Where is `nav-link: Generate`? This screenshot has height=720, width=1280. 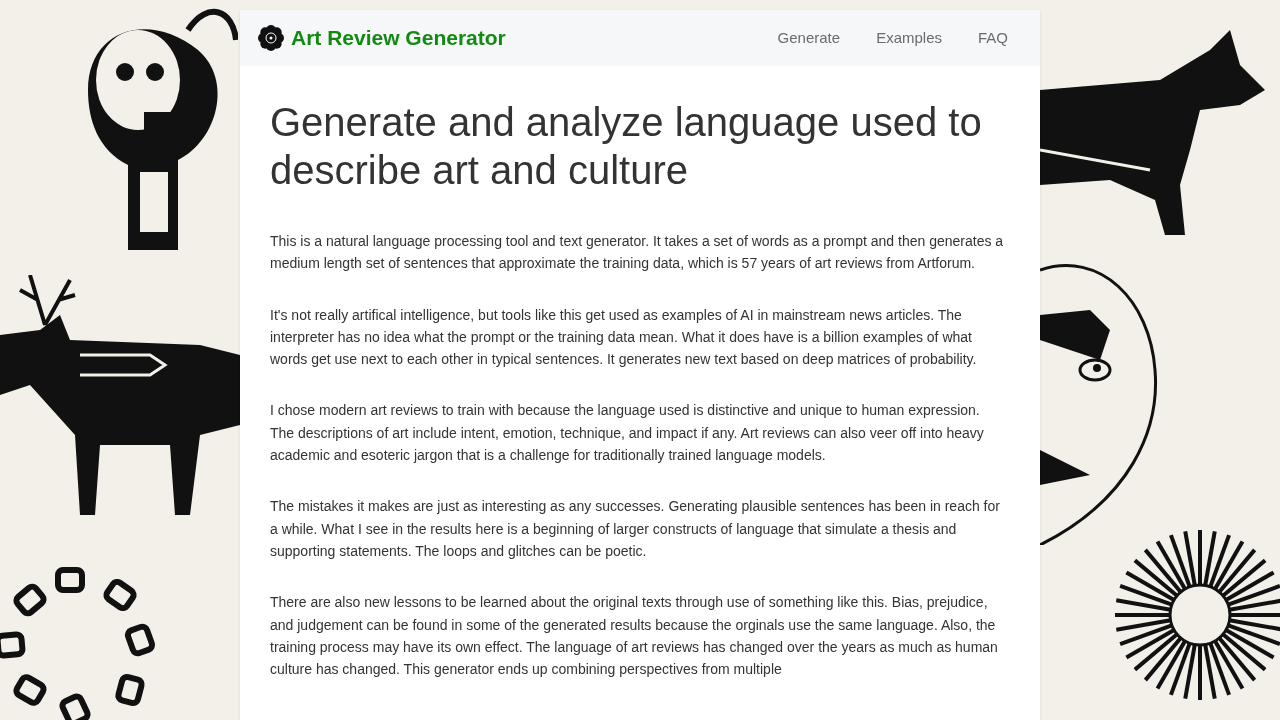
nav-link: Generate is located at coordinates (809, 38).